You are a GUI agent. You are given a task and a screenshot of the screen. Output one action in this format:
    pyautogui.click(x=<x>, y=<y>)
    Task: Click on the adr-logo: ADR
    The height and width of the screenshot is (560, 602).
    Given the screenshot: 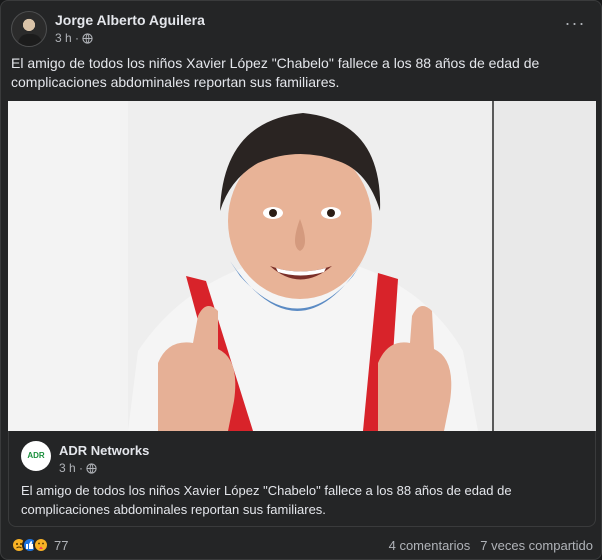 What is the action you would take?
    pyautogui.click(x=36, y=455)
    